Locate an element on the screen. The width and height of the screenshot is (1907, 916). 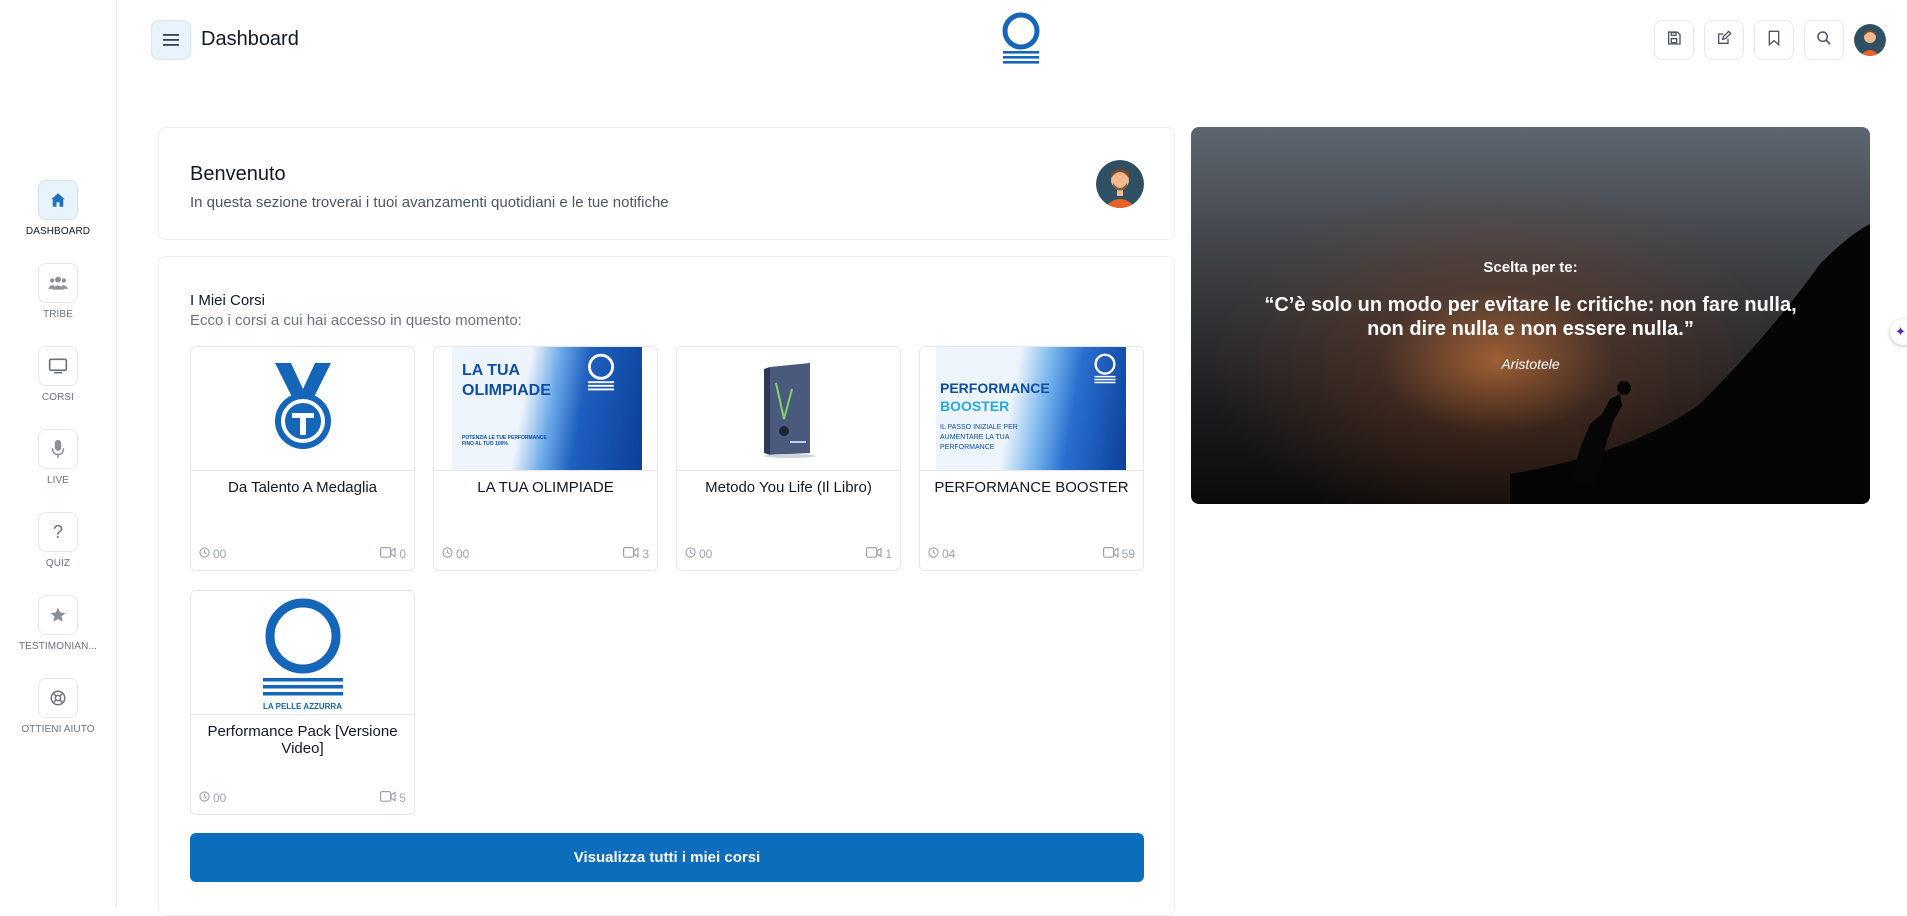
sidebar-item-dashboard: DASHBOARD is located at coordinates (58, 208).